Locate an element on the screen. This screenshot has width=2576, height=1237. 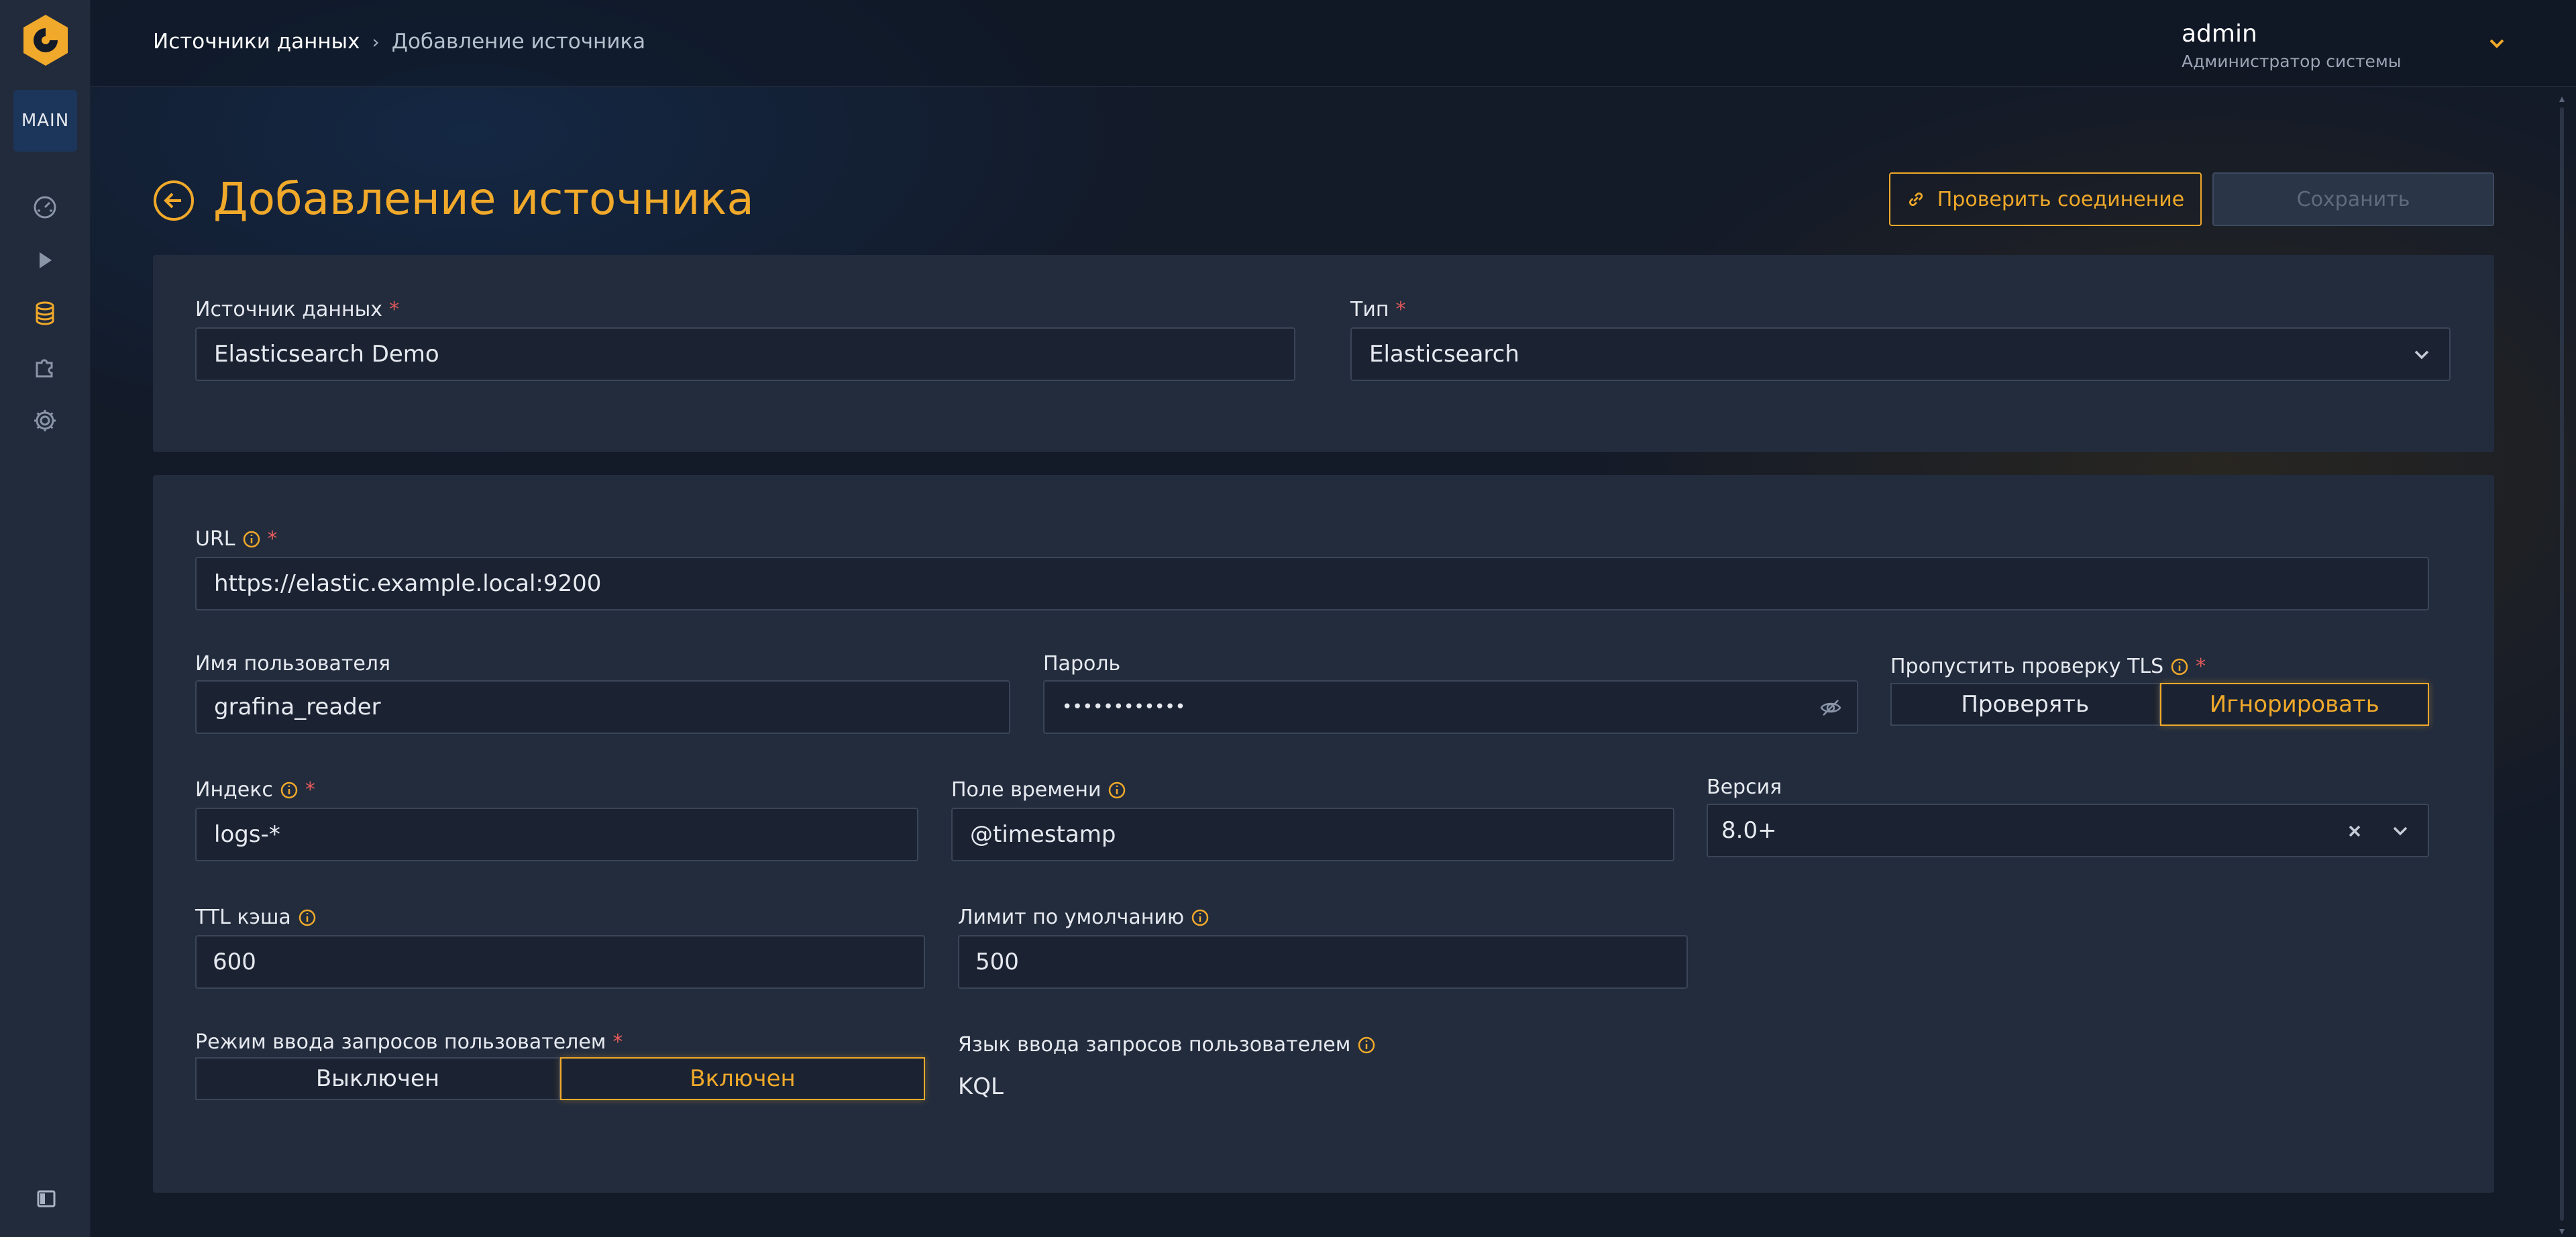
url-input: https://elastic.example.local:9200 is located at coordinates (1312, 583).